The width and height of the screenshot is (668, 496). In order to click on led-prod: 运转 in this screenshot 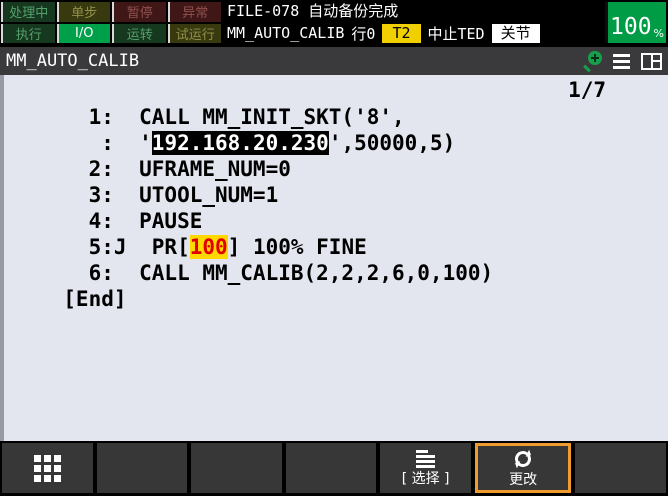, I will do `click(139, 33)`.